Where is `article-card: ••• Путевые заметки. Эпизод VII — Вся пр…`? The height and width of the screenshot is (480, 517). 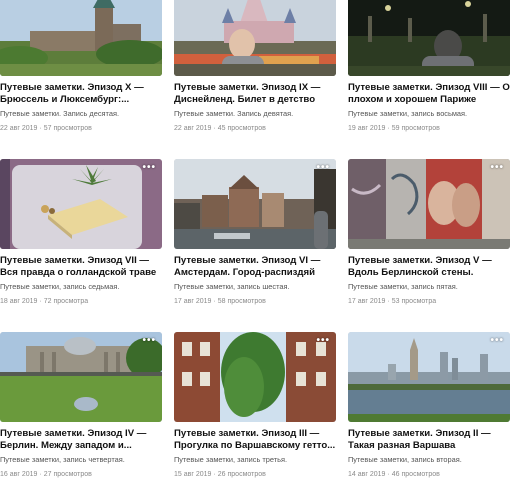 article-card: ••• Путевые заметки. Эпизод VII — Вся пр… is located at coordinates (81, 232).